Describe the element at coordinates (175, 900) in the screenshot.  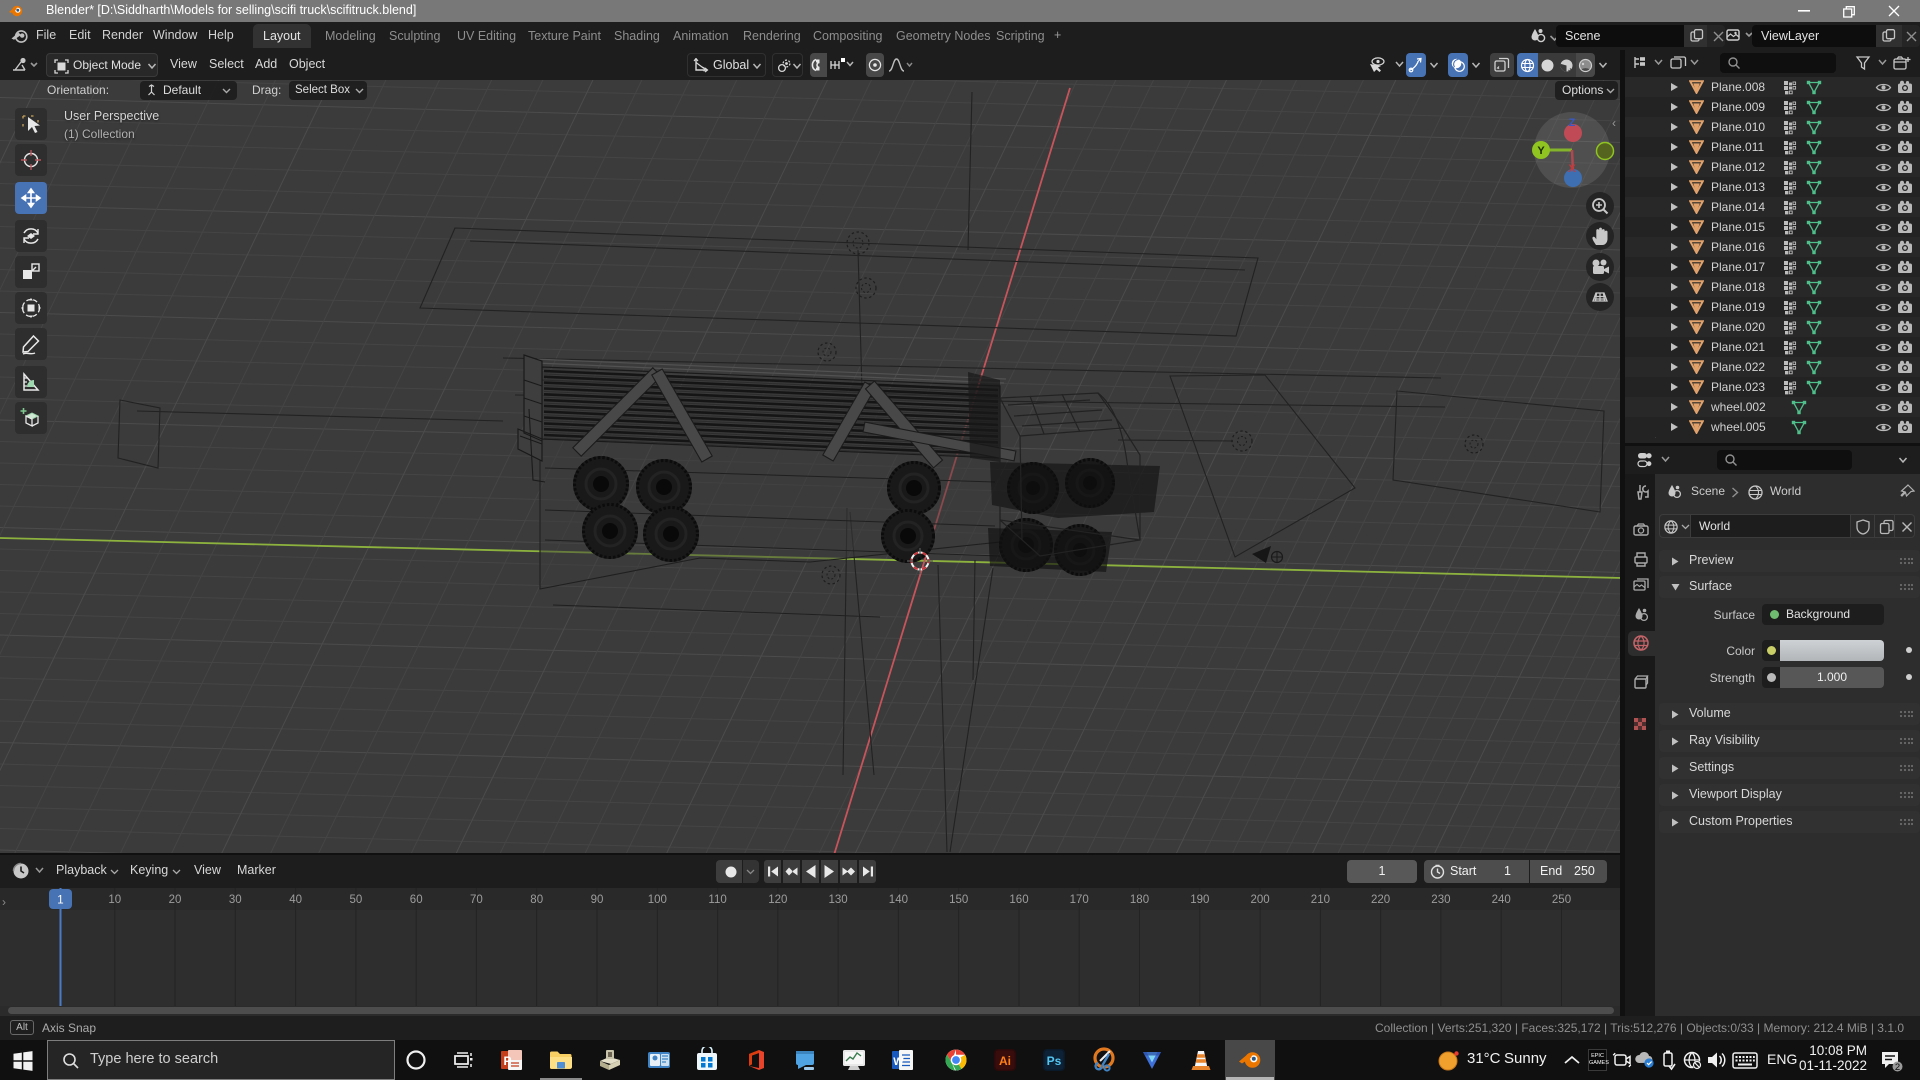
I see `svg-text: 20` at that location.